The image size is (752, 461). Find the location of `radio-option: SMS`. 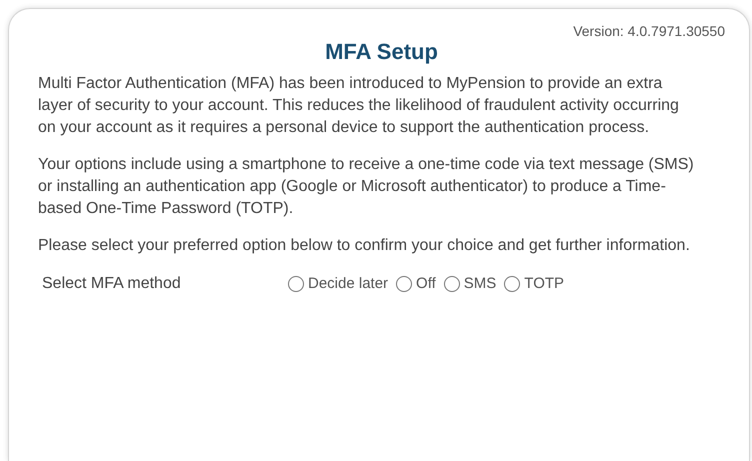

radio-option: SMS is located at coordinates (470, 284).